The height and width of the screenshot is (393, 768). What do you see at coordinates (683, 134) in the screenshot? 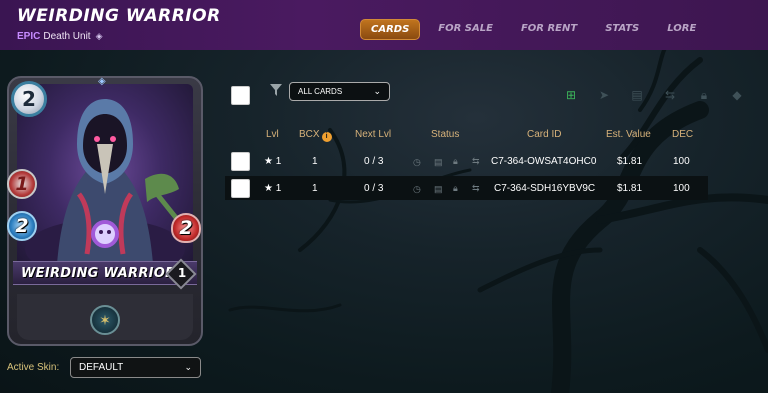
I see `column-header-dec: DEC` at bounding box center [683, 134].